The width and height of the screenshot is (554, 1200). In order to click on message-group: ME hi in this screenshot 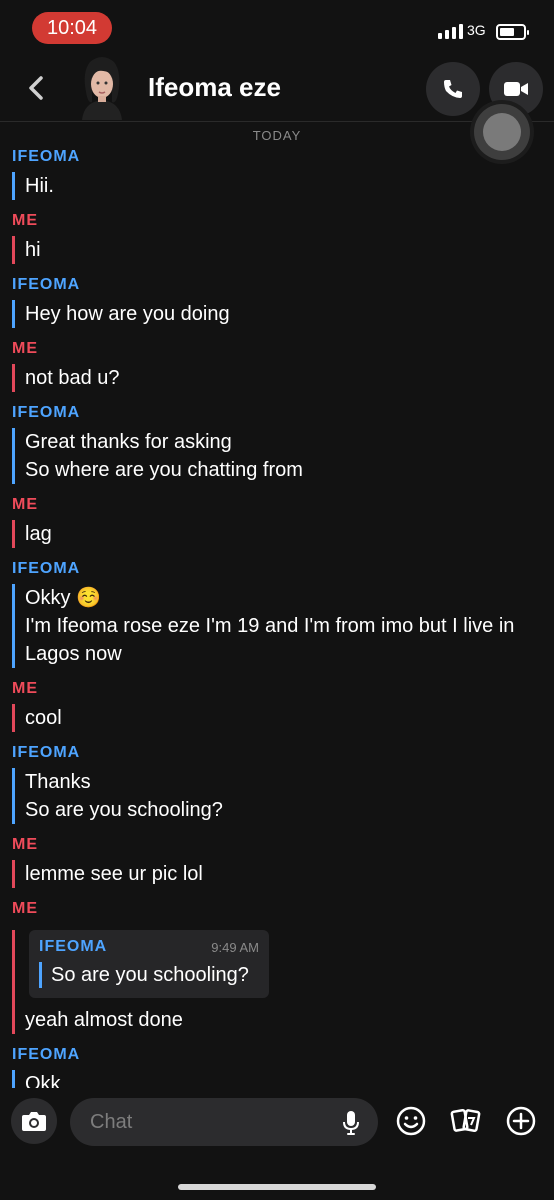, I will do `click(277, 235)`.